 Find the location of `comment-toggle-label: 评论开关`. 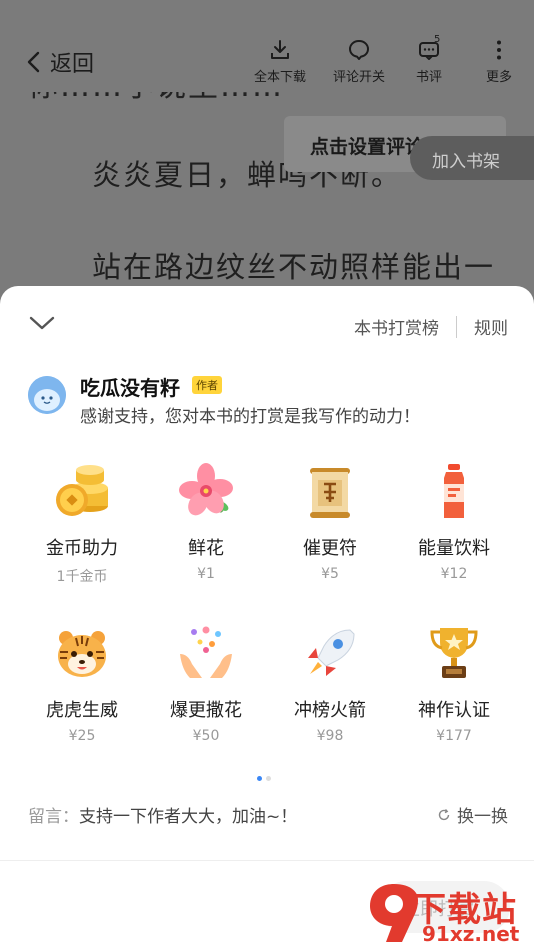

comment-toggle-label: 评论开关 is located at coordinates (358, 77).